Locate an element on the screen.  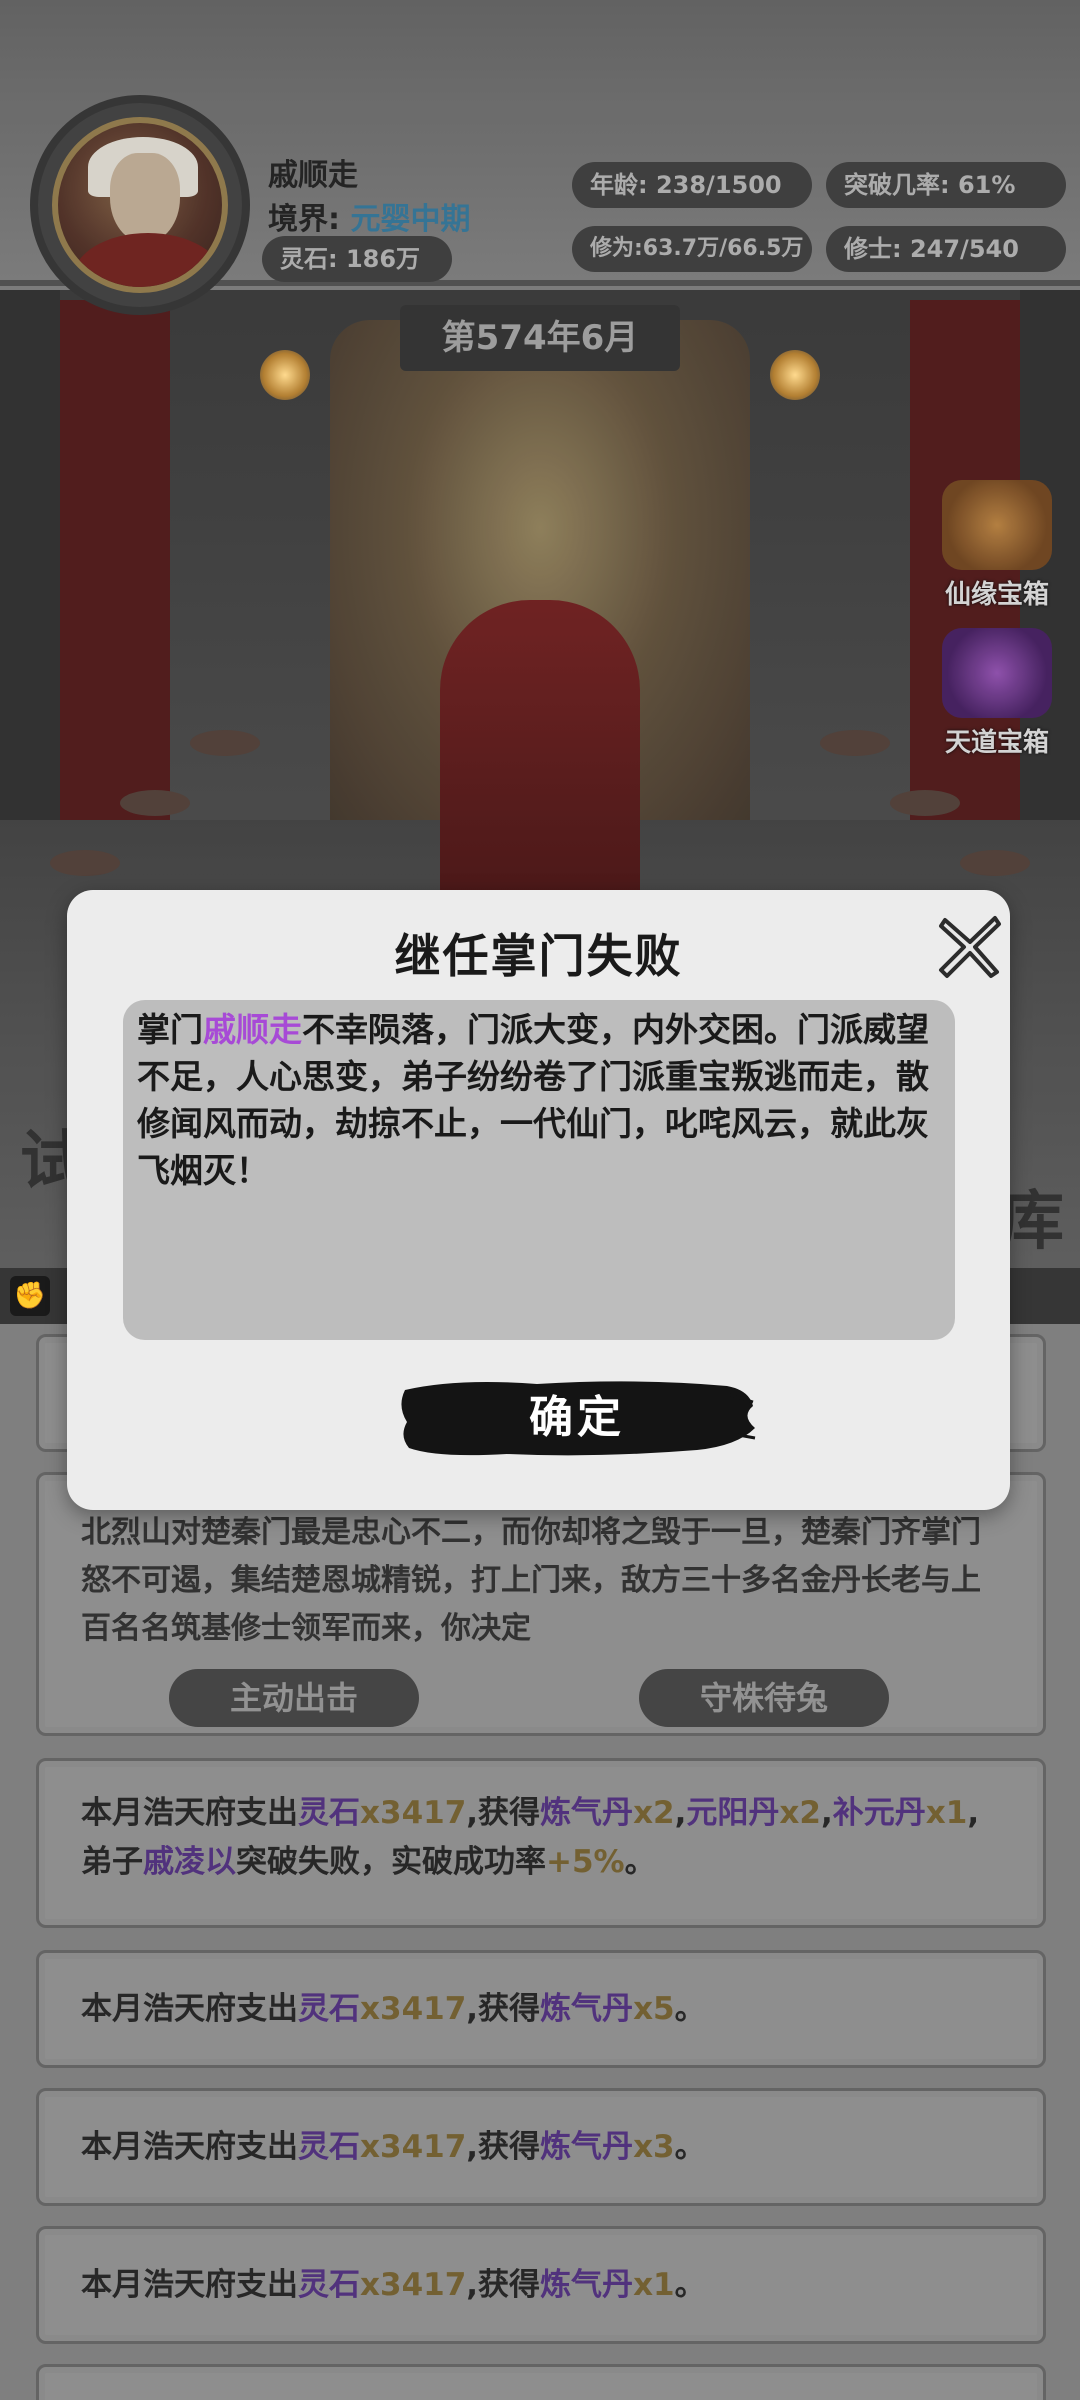
sect-master-name: 戚顺走 is located at coordinates (252, 1029).